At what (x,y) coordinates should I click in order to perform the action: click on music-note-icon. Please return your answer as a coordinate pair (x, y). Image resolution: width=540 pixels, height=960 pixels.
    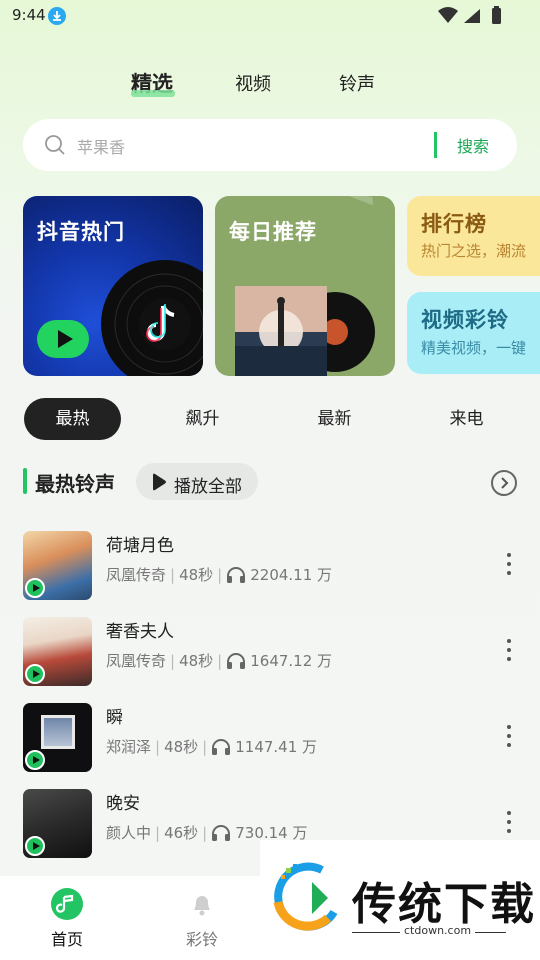
    Looking at the image, I should click on (67, 904).